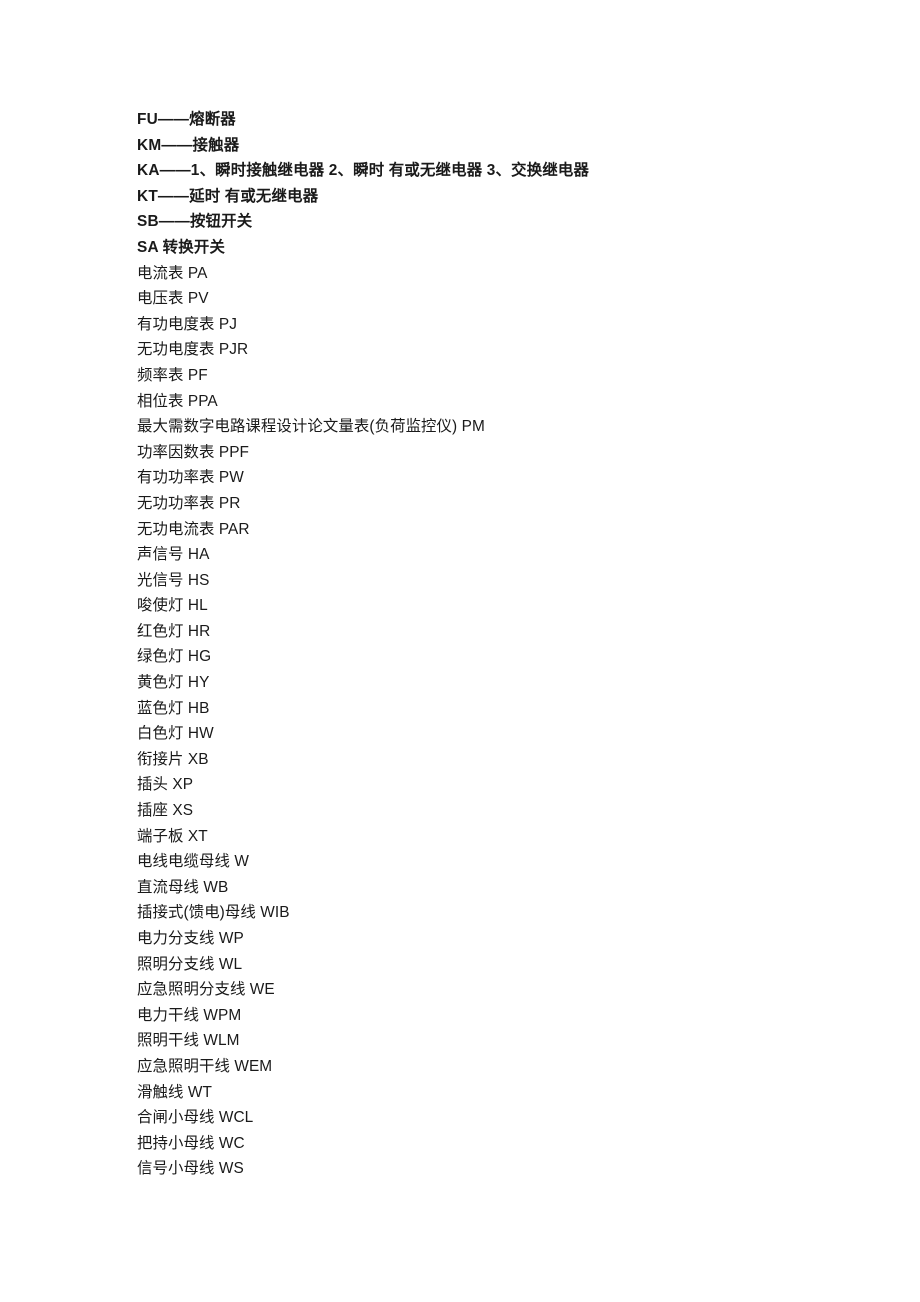 This screenshot has width=920, height=1302. Describe the element at coordinates (193, 452) in the screenshot. I see `document-line: 功率因数表 PPF` at that location.